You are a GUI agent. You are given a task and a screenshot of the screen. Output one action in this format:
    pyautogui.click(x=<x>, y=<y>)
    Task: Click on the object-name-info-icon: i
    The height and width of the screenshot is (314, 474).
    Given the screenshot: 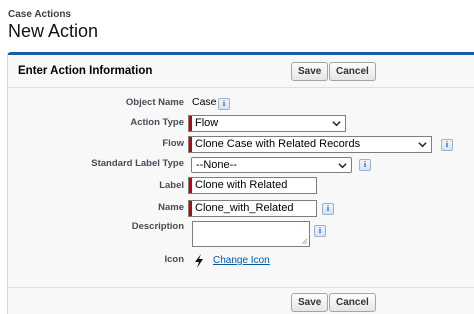 What is the action you would take?
    pyautogui.click(x=224, y=104)
    